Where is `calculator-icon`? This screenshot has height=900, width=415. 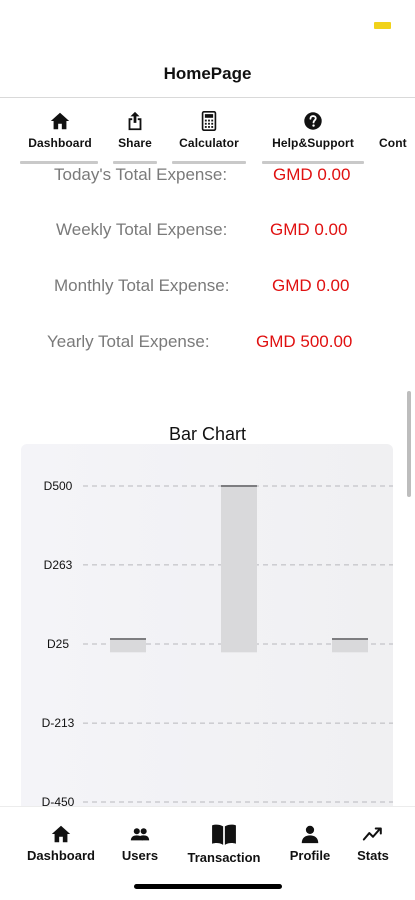
calculator-icon is located at coordinates (209, 121).